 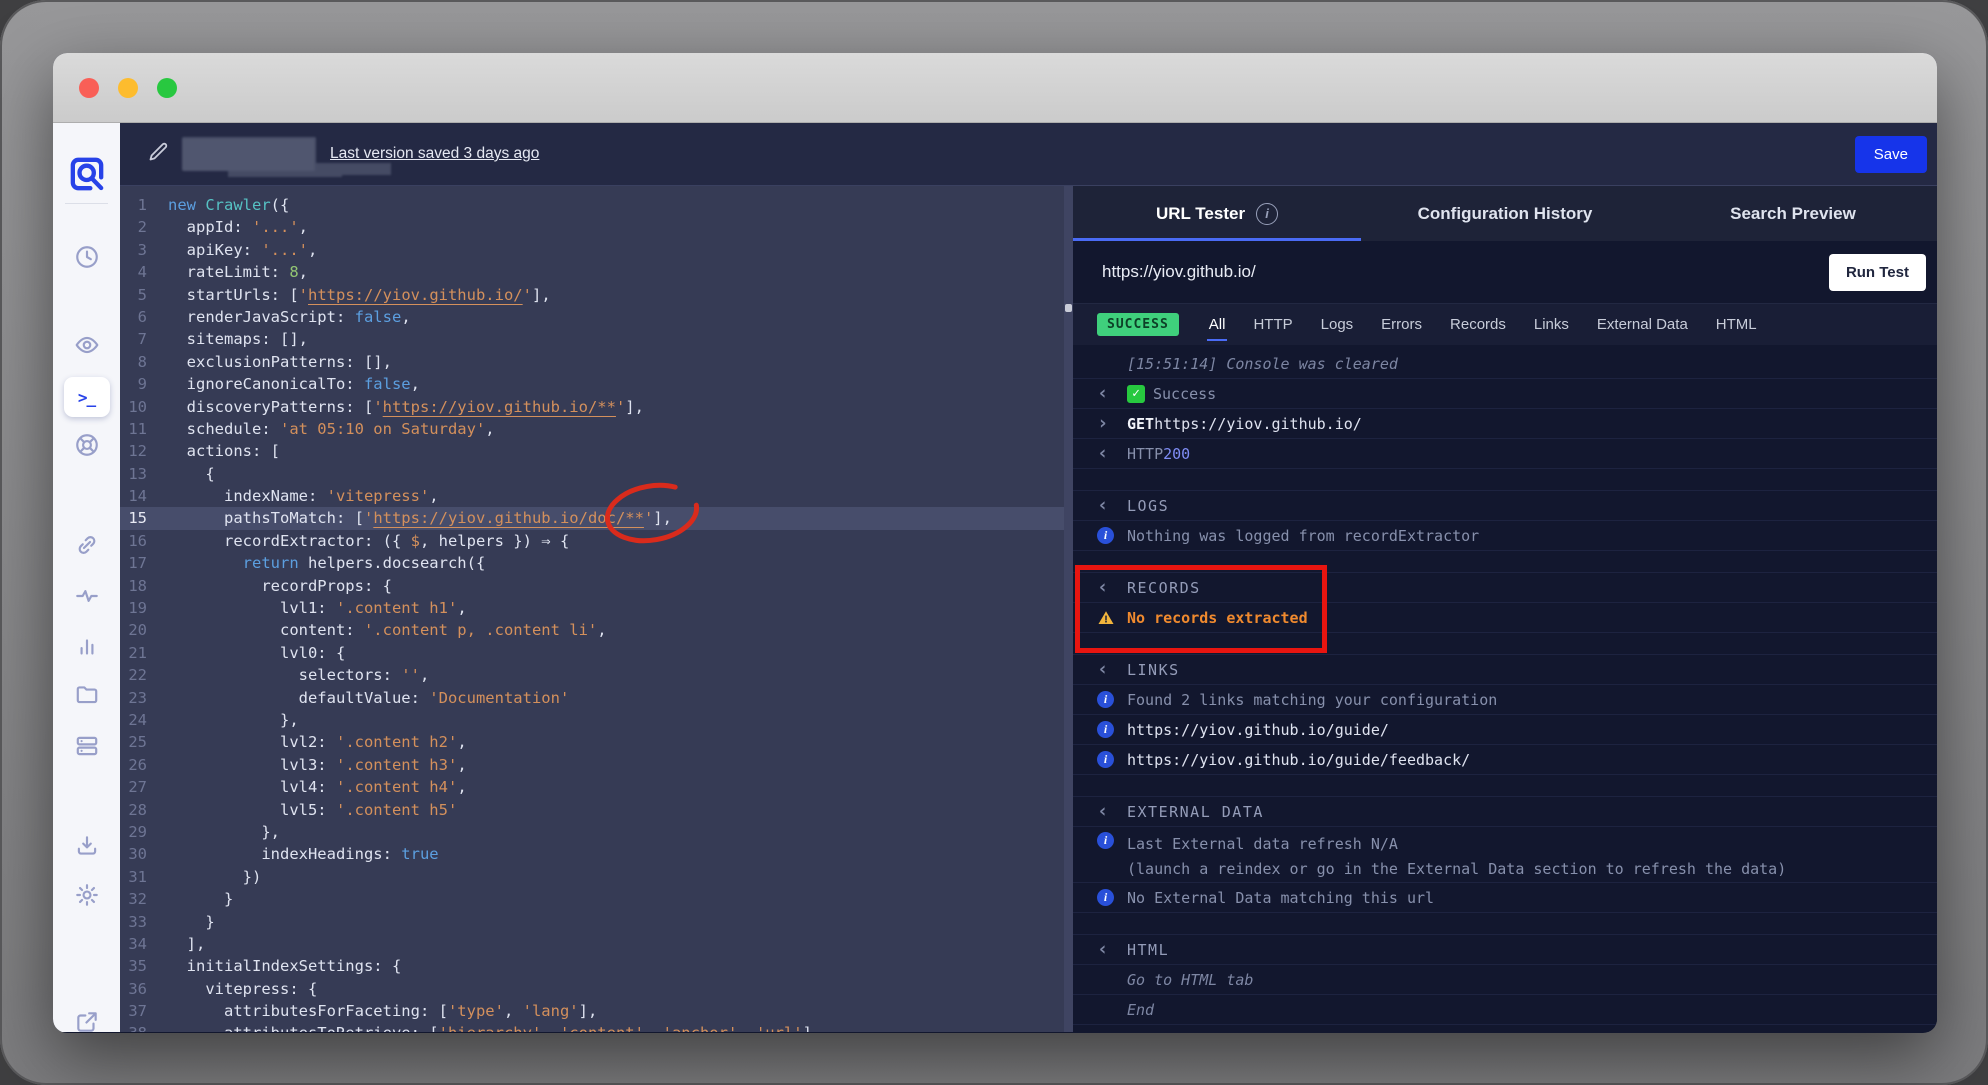 What do you see at coordinates (1642, 324) in the screenshot?
I see `filter-tab-external-data: External Data` at bounding box center [1642, 324].